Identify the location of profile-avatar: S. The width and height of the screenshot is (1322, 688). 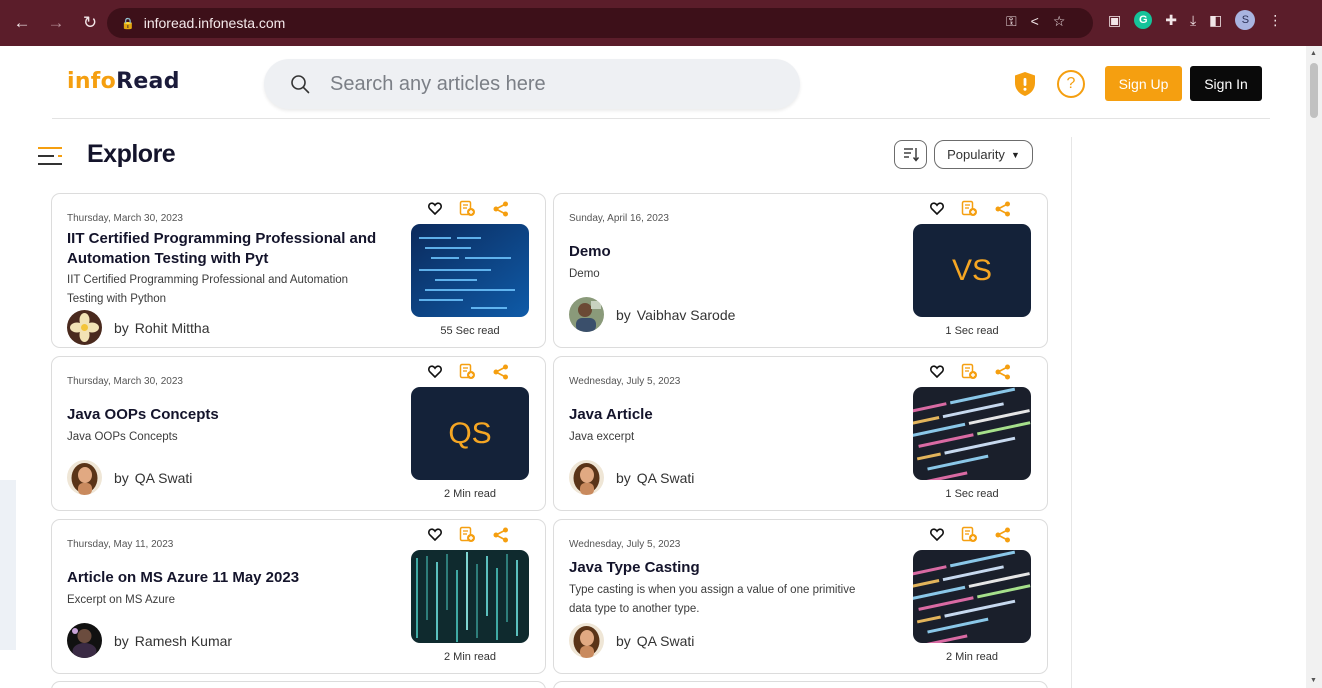
(1245, 20).